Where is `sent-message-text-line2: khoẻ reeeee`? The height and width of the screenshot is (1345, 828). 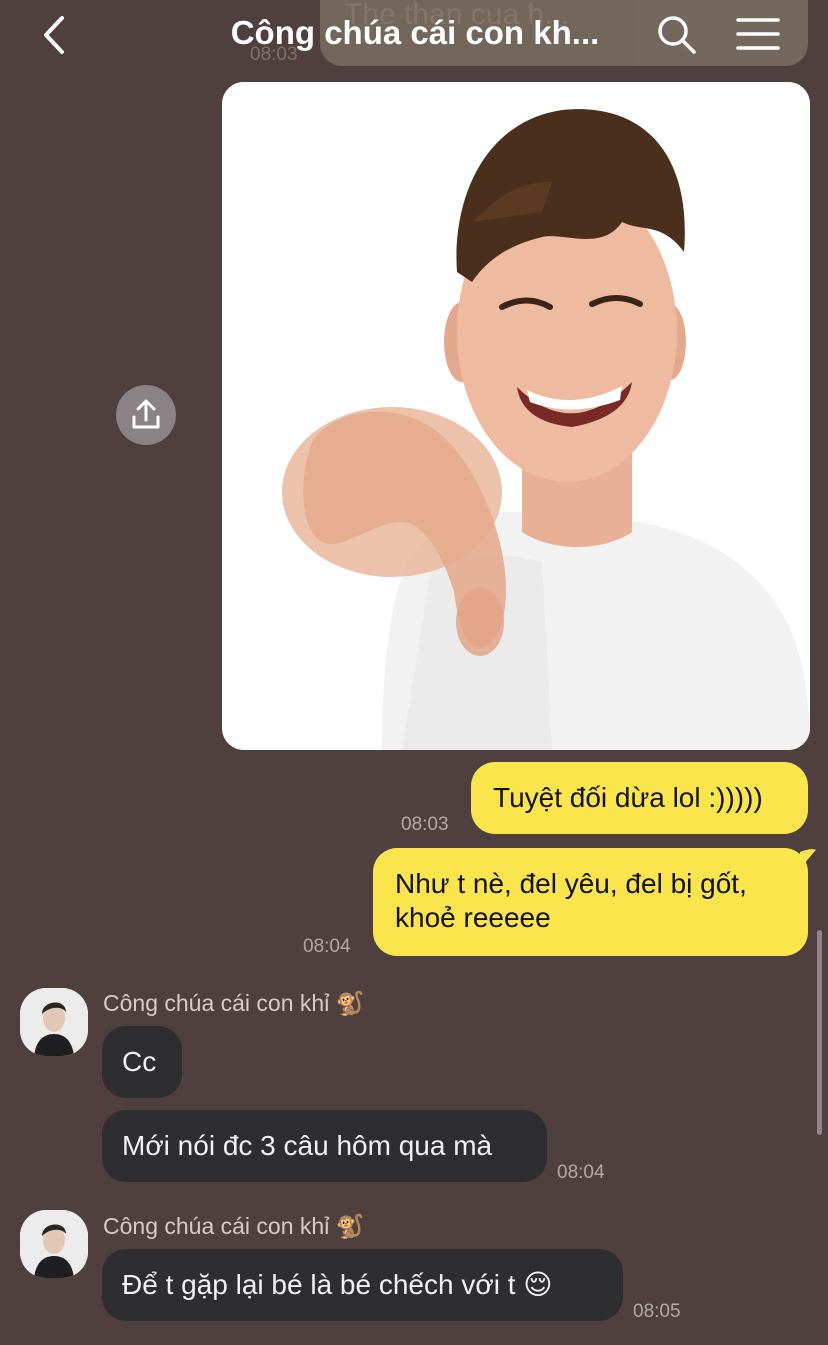
sent-message-text-line2: khoẻ reeeee is located at coordinates (473, 917).